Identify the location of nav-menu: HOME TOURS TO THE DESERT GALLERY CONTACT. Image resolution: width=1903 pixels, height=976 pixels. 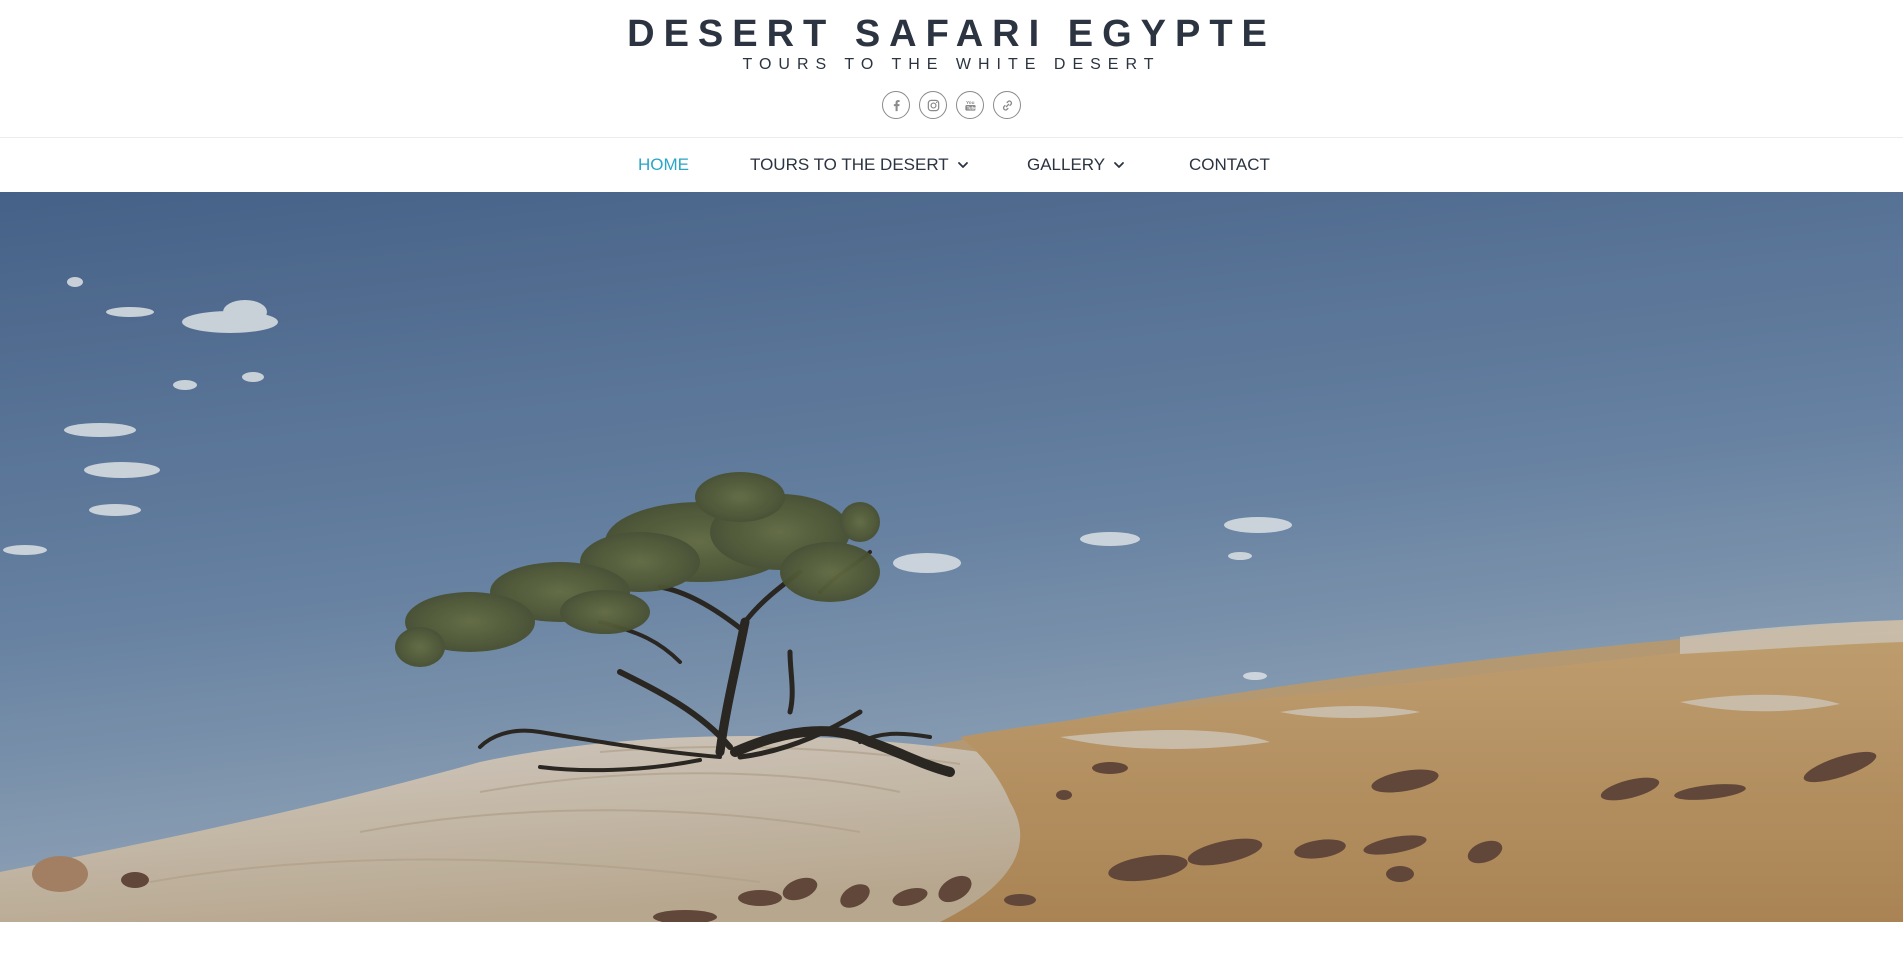
(951, 164).